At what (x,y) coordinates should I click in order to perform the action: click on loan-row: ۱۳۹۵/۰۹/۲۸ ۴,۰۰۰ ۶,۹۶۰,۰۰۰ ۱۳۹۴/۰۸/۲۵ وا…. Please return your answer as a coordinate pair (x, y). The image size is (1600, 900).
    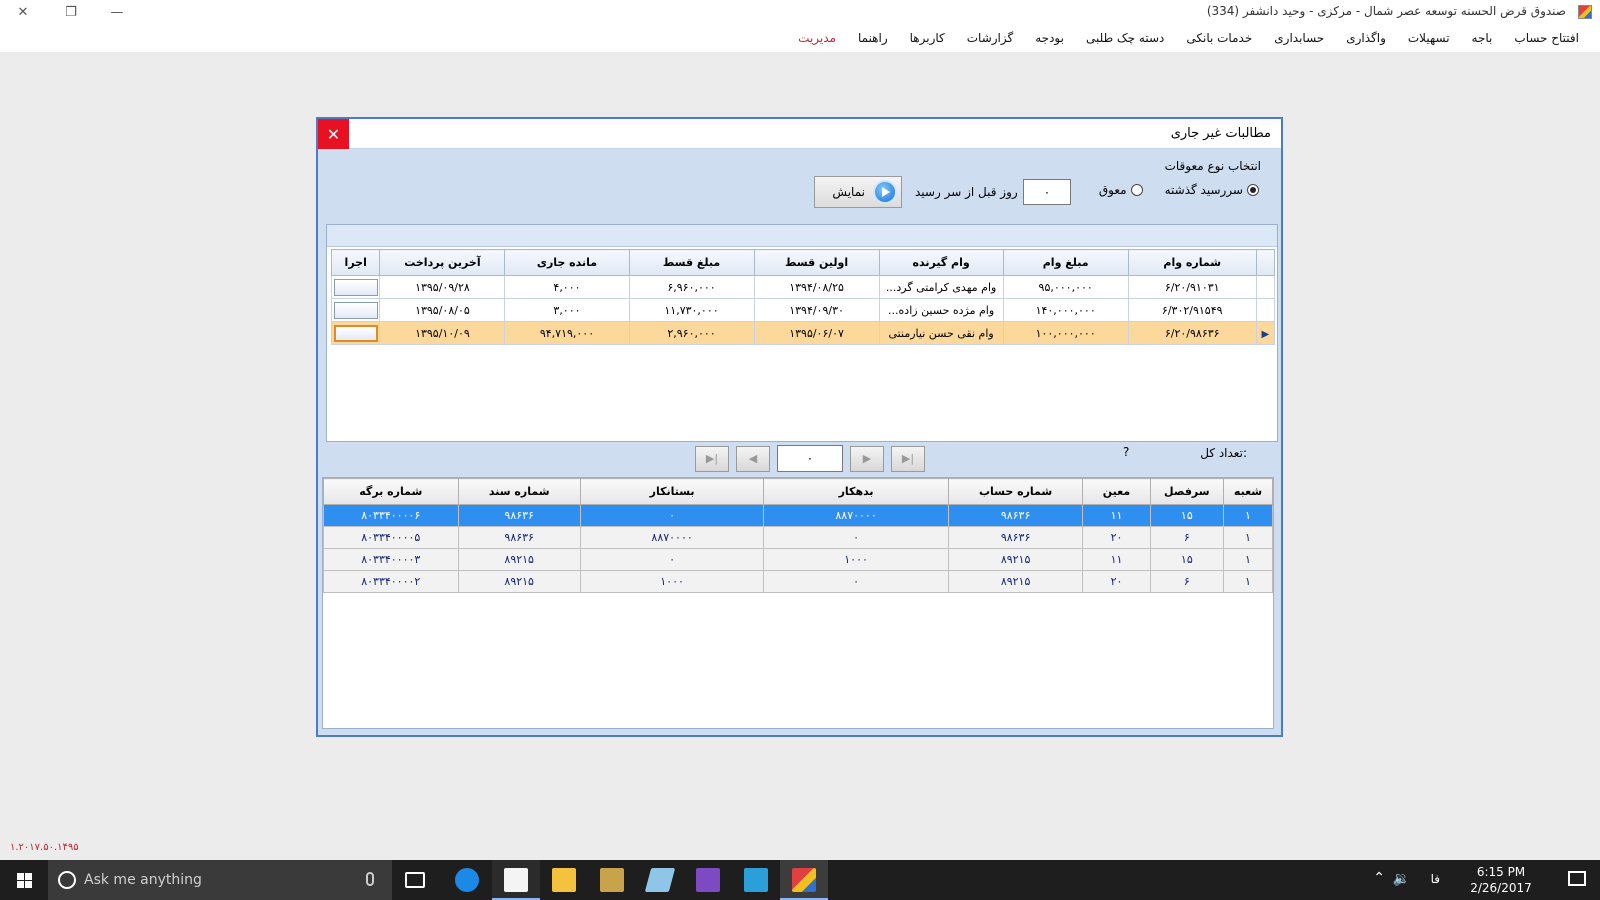
    Looking at the image, I should click on (803, 287).